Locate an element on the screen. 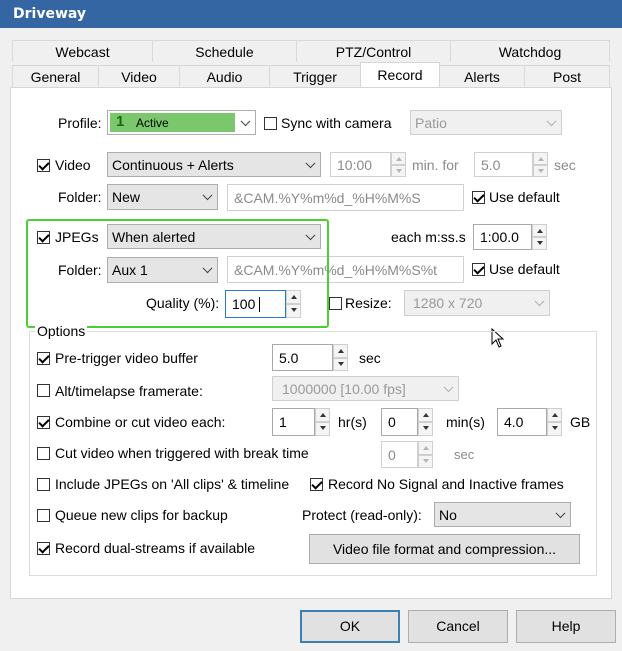 This screenshot has height=651, width=622. video-time-input: 10:00 is located at coordinates (360, 164).